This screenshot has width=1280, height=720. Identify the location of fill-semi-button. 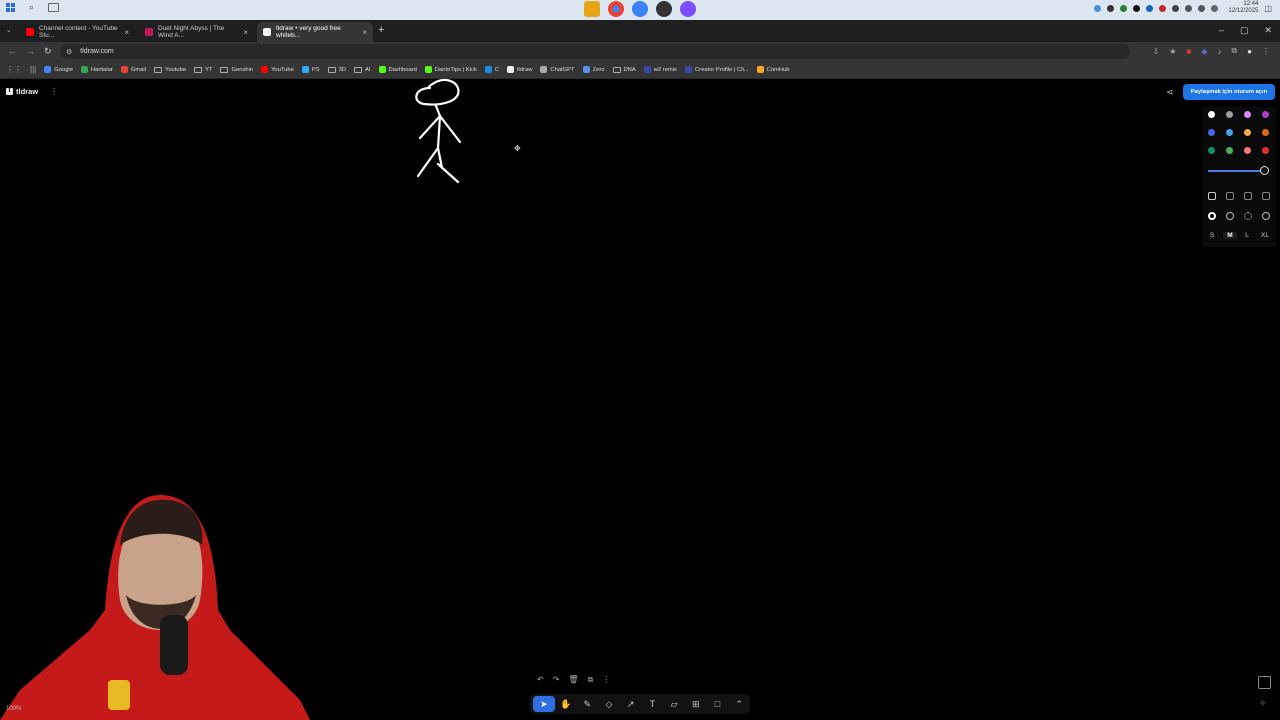
(1230, 196).